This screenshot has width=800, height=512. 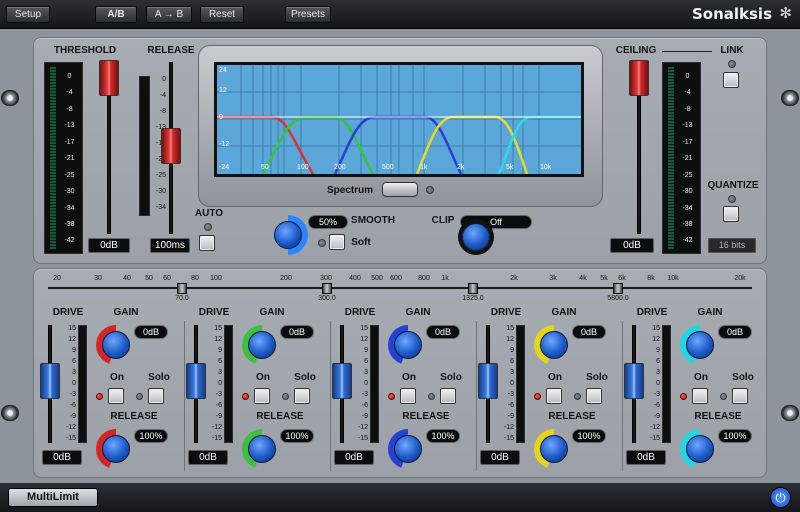 I want to click on band-1-drive-fader, so click(x=50, y=381).